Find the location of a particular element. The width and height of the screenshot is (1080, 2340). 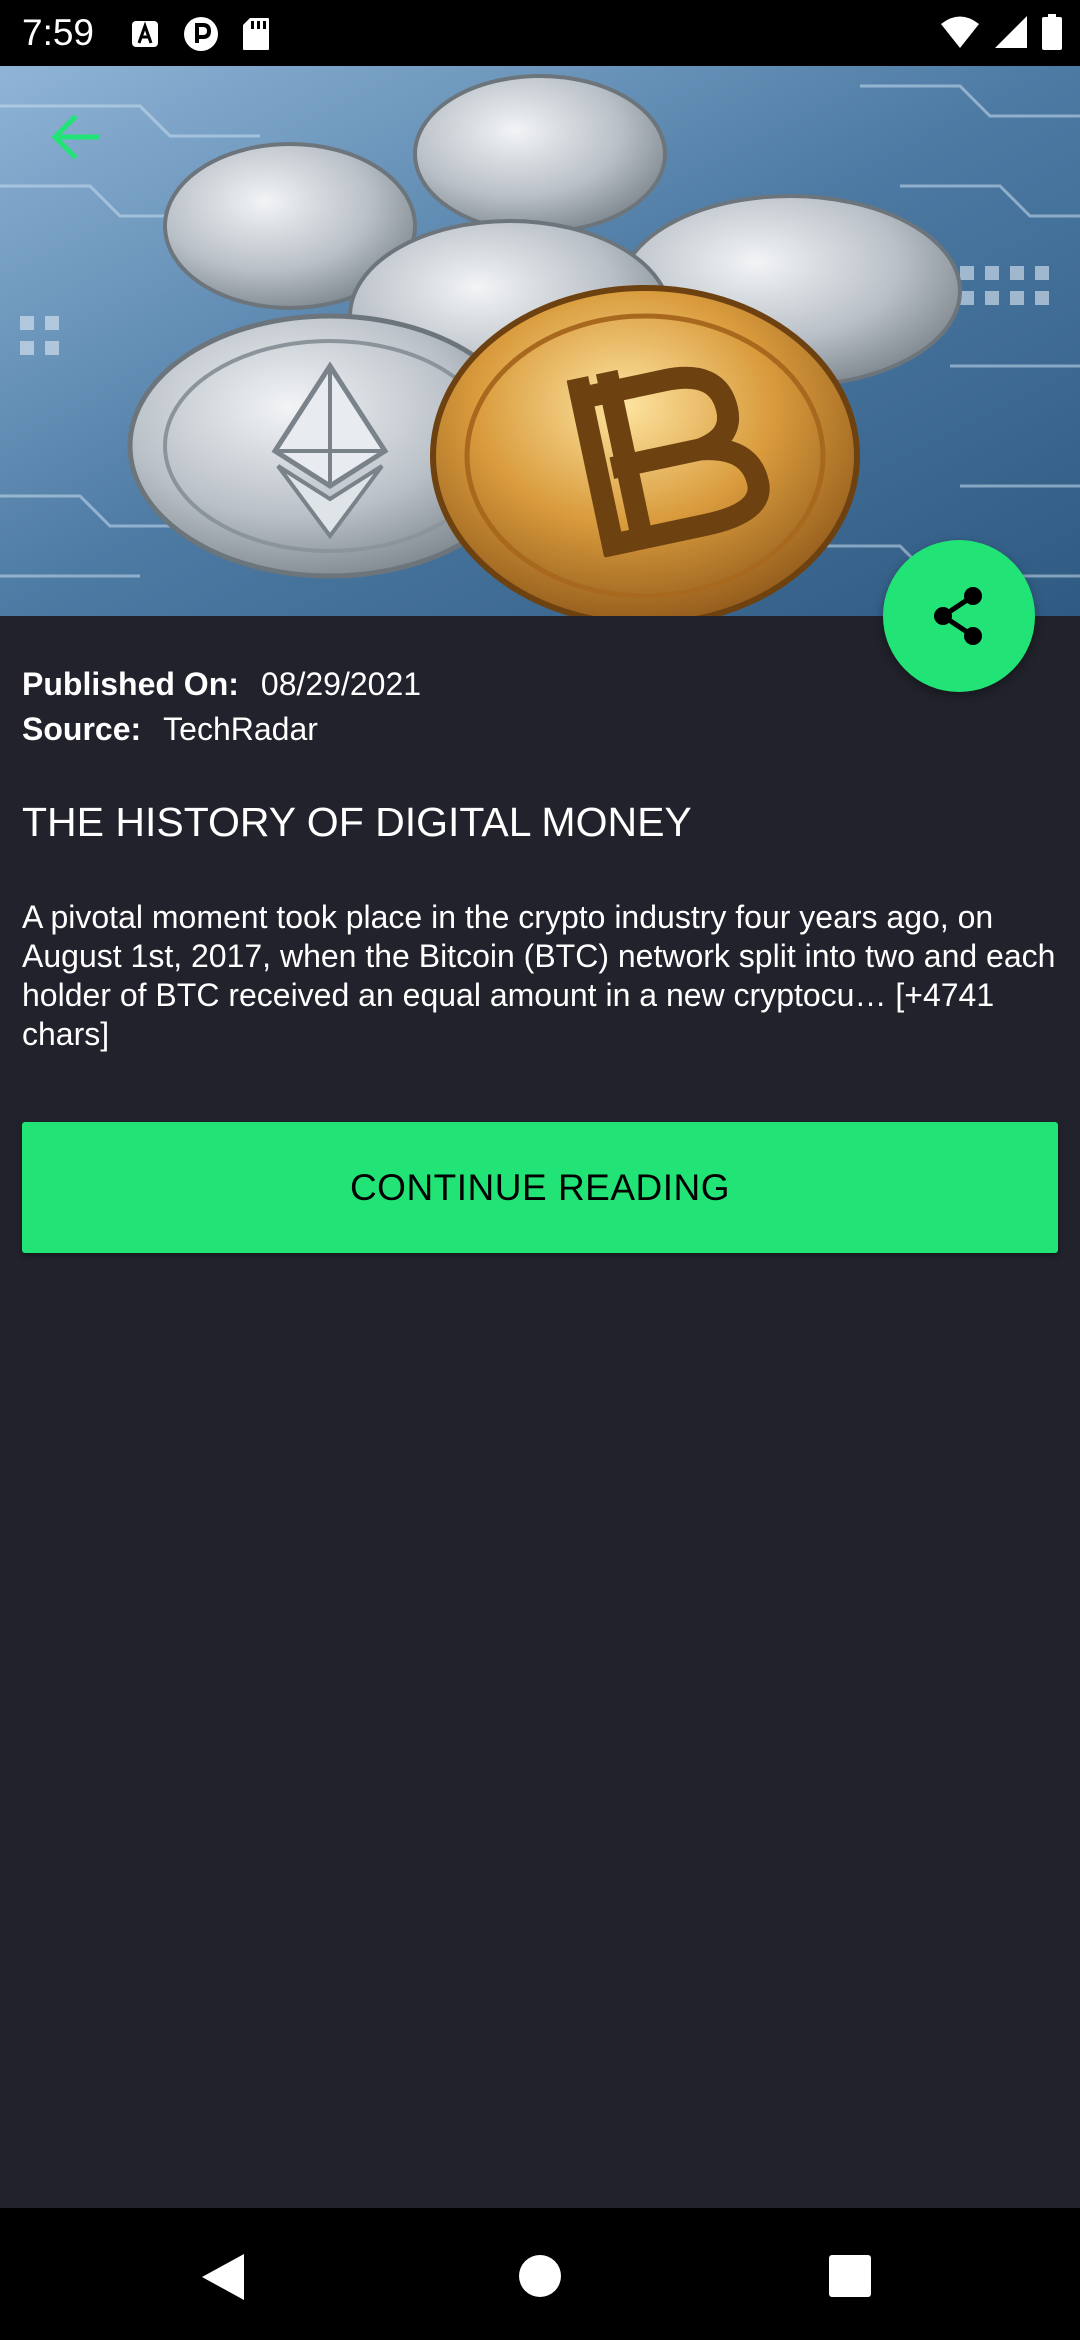

published-row: Published On: 08/29/2021 is located at coordinates (221, 684).